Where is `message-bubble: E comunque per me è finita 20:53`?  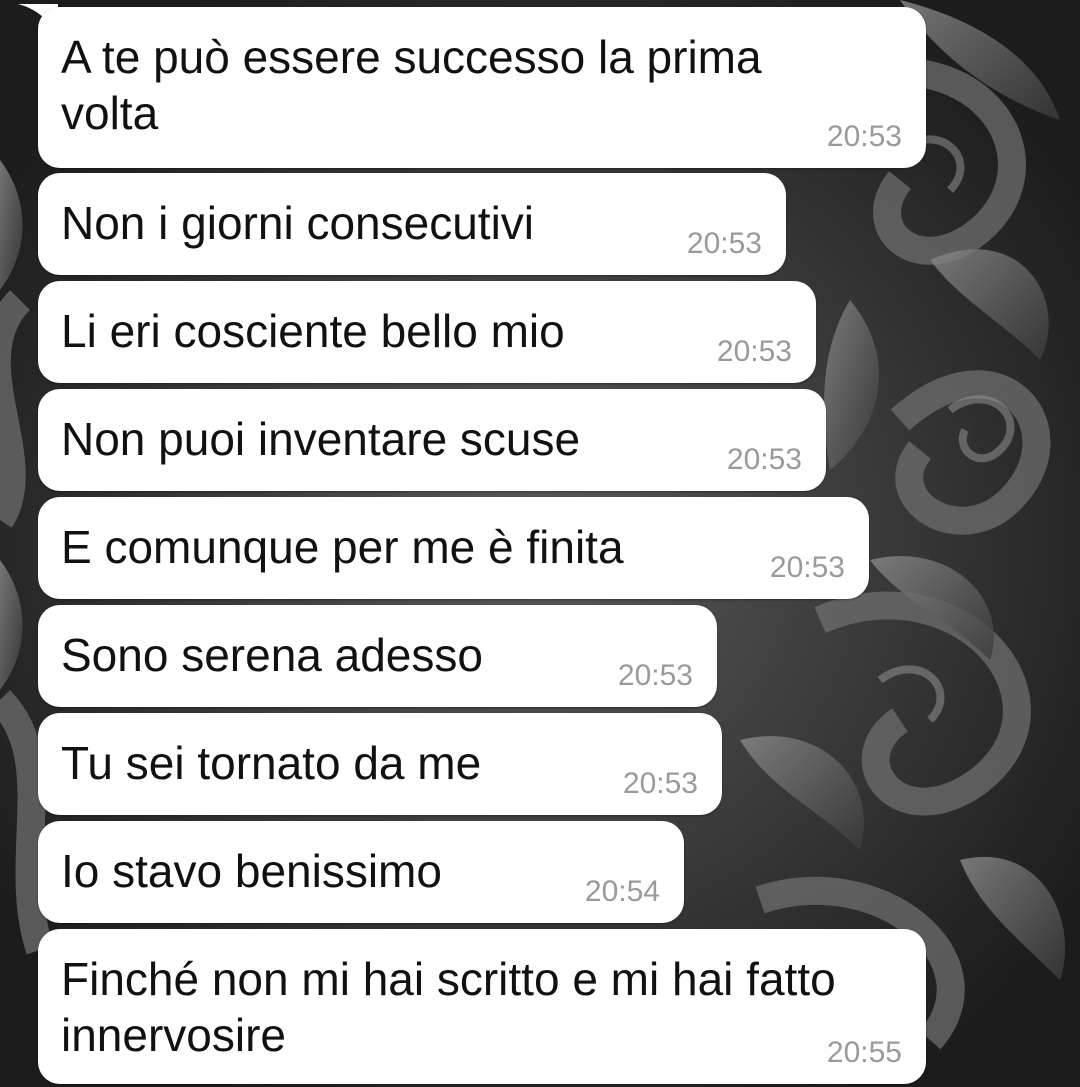
message-bubble: E comunque per me è finita 20:53 is located at coordinates (453, 548).